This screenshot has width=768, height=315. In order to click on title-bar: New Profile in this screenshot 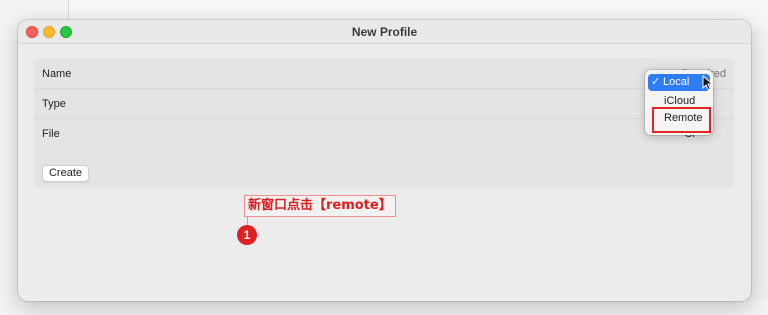, I will do `click(384, 32)`.